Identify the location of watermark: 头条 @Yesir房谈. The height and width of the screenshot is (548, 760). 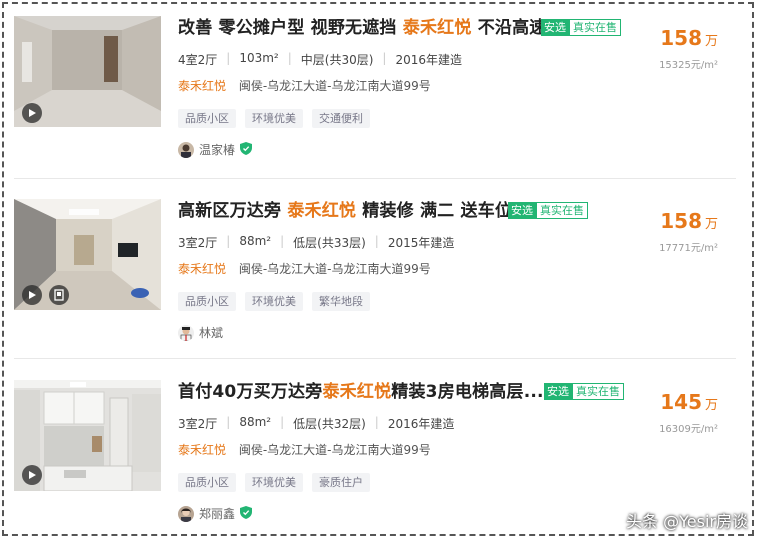
(687, 521).